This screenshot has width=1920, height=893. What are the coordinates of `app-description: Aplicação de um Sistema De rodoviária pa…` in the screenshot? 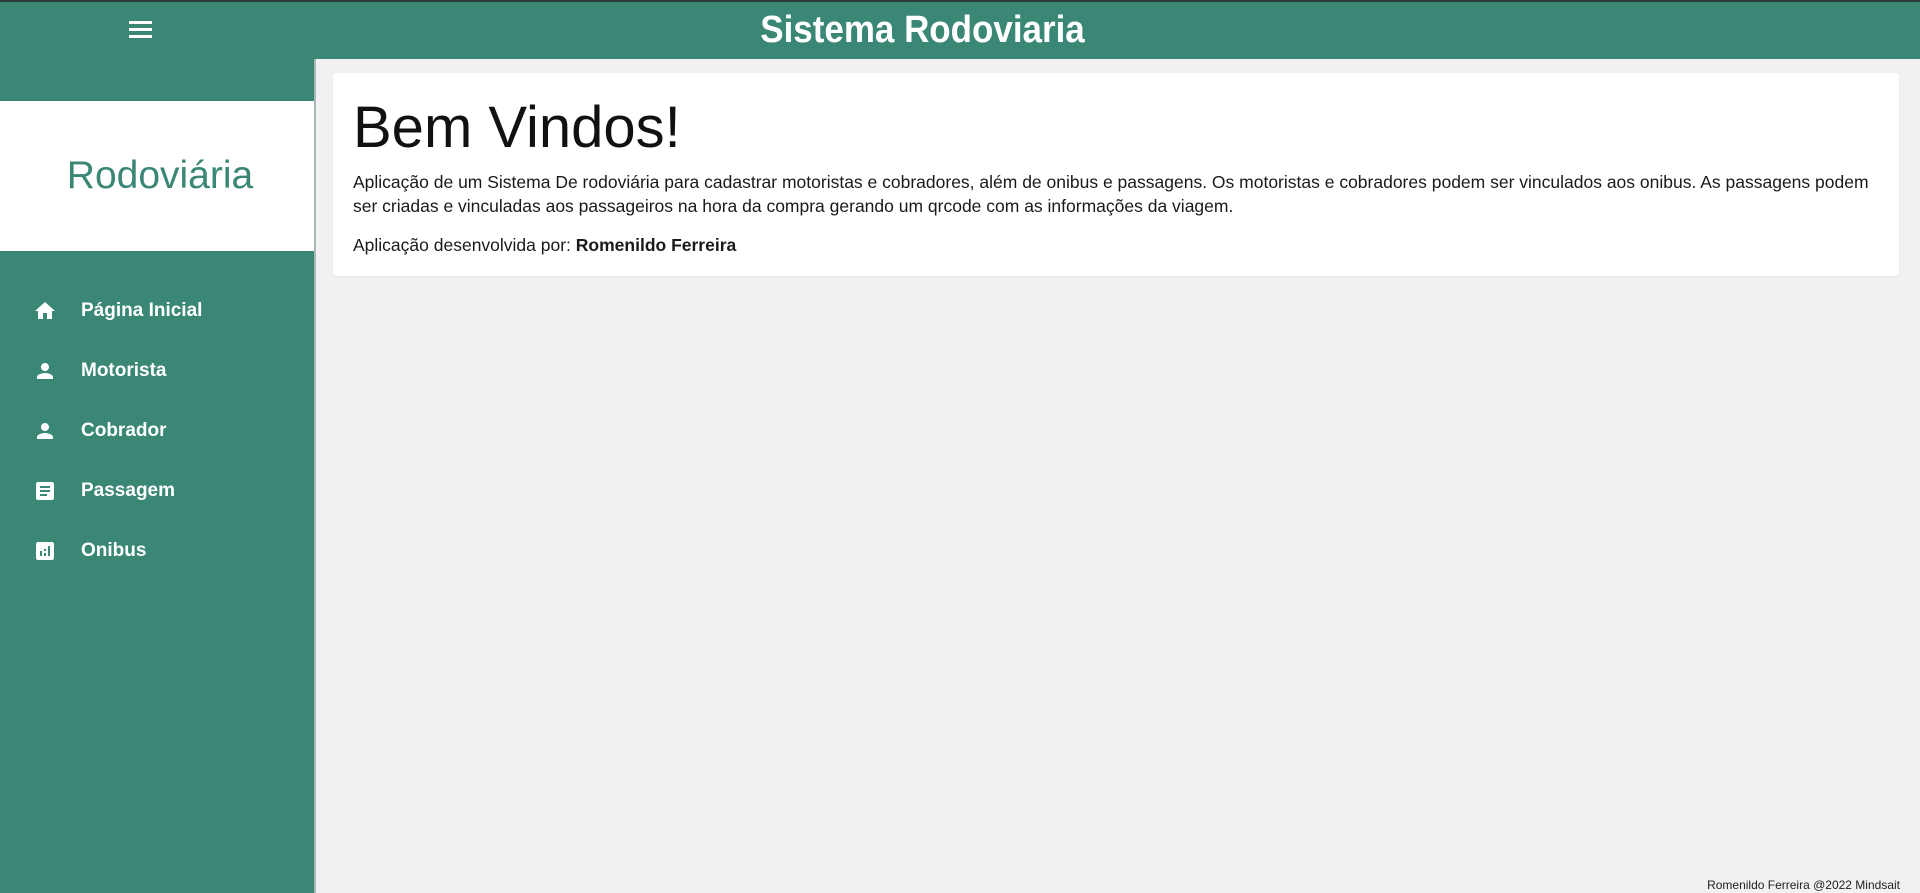 It's located at (1111, 194).